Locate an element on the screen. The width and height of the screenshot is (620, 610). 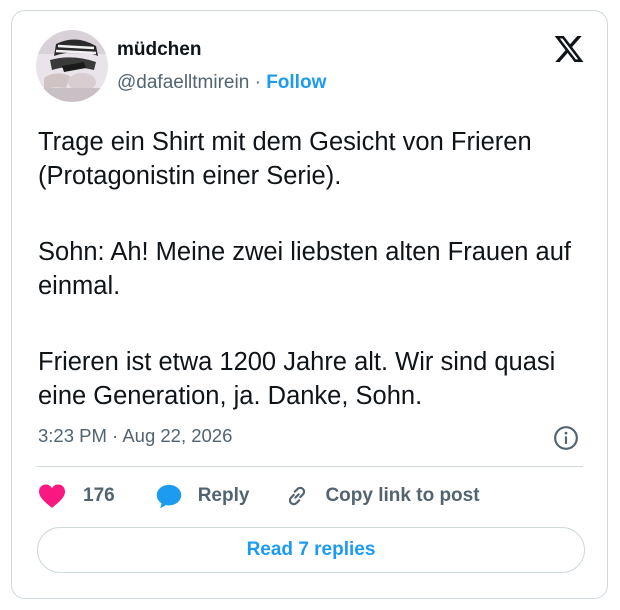
reply-label: Reply is located at coordinates (223, 495).